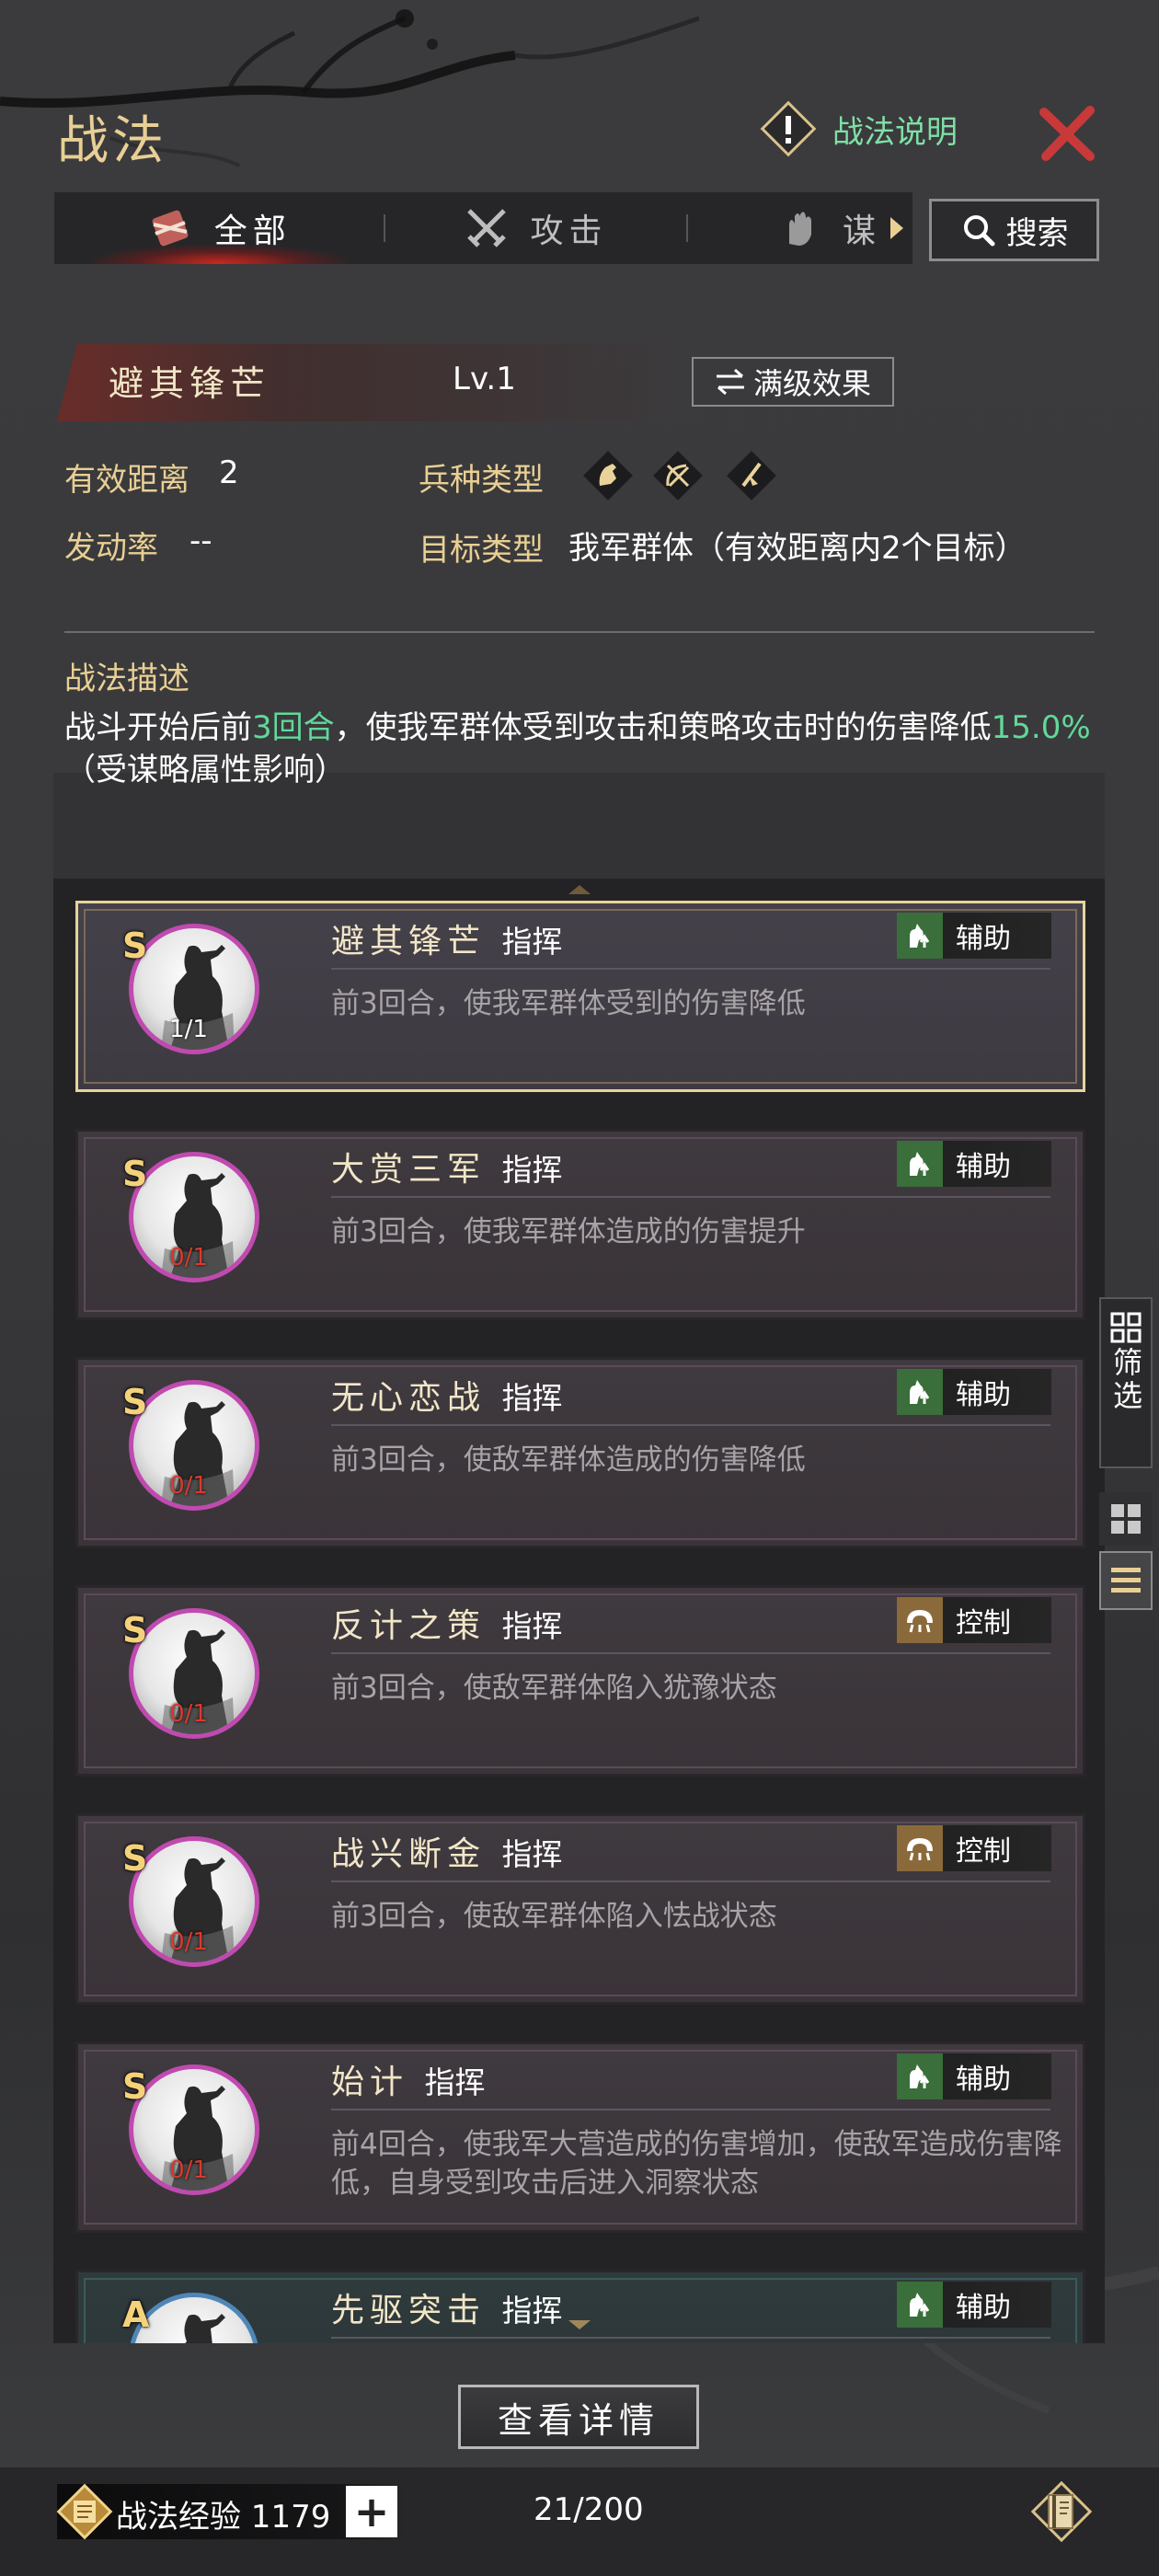  Describe the element at coordinates (481, 550) in the screenshot. I see `target-type-label: 目标类型` at that location.